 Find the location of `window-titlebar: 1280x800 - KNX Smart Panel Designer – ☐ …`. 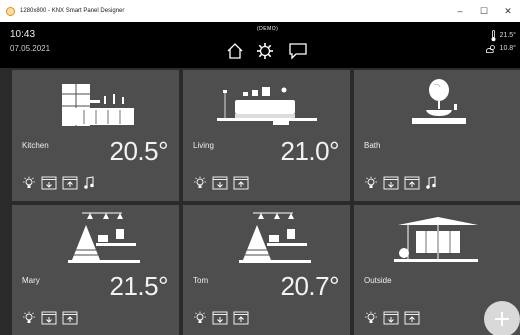

window-titlebar: 1280x800 - KNX Smart Panel Designer – ☐ … is located at coordinates (260, 11).